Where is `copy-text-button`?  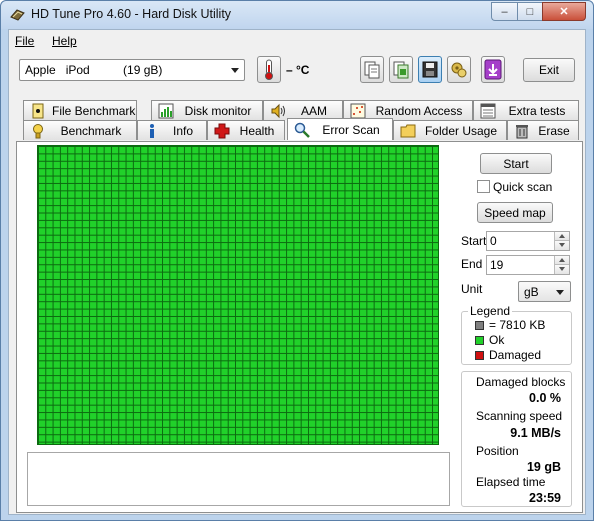
copy-text-button is located at coordinates (372, 69).